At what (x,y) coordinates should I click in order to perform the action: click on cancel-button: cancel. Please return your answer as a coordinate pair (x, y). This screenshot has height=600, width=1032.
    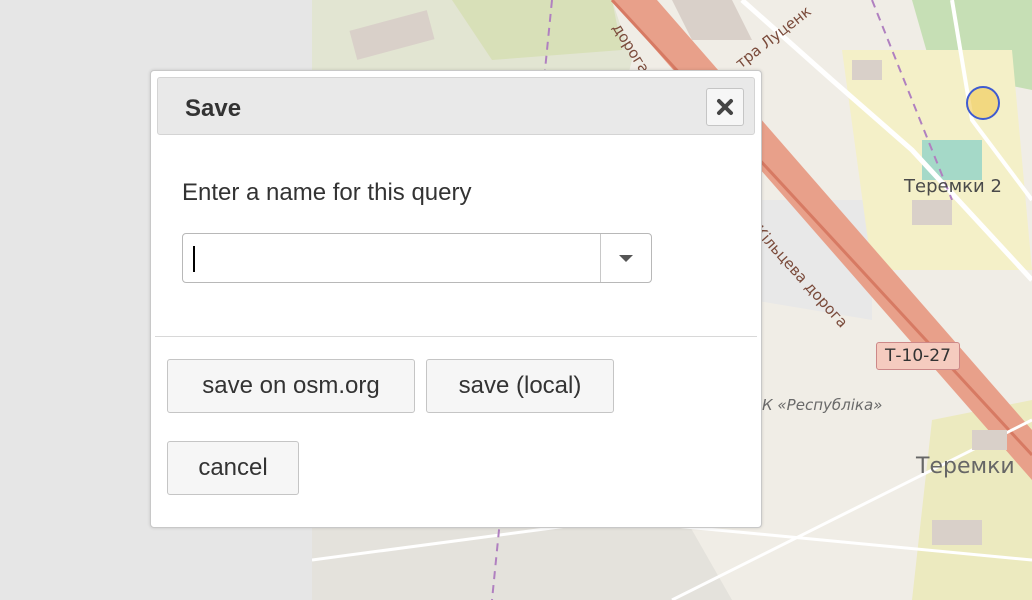
    Looking at the image, I should click on (233, 468).